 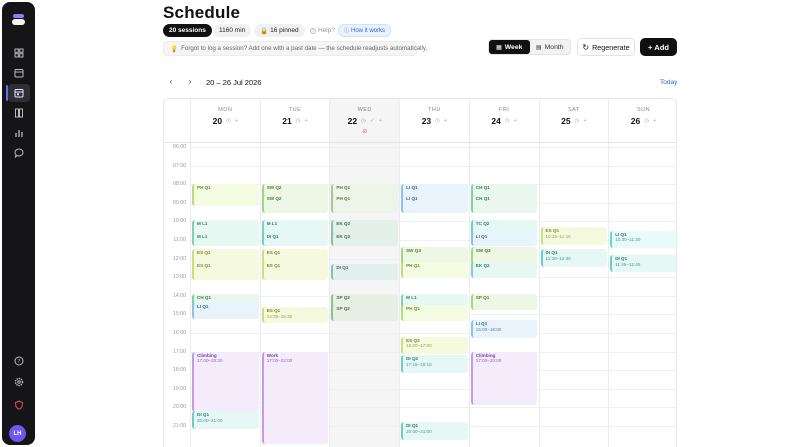 I want to click on calendar-event: SP Q1, so click(x=504, y=301).